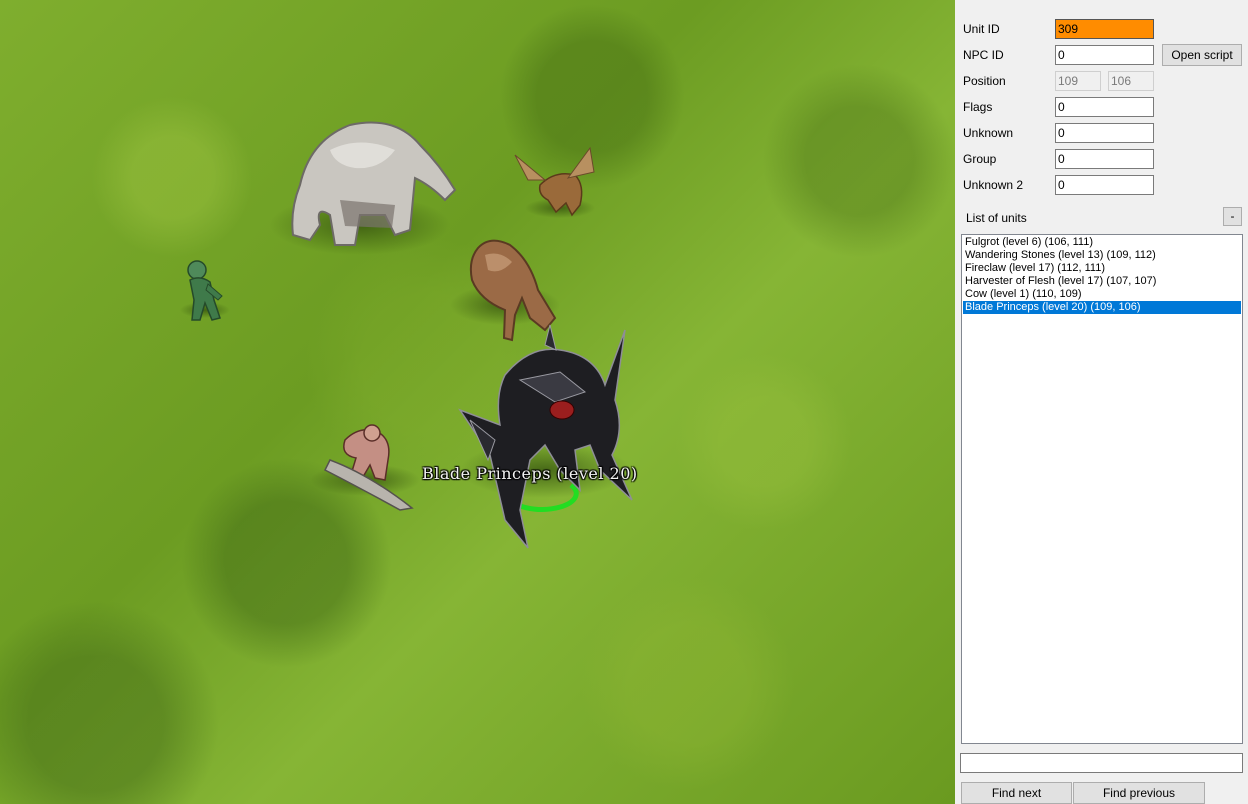  What do you see at coordinates (530, 473) in the screenshot?
I see `selected-unit-nameplate: Blade Princeps (level 20)` at bounding box center [530, 473].